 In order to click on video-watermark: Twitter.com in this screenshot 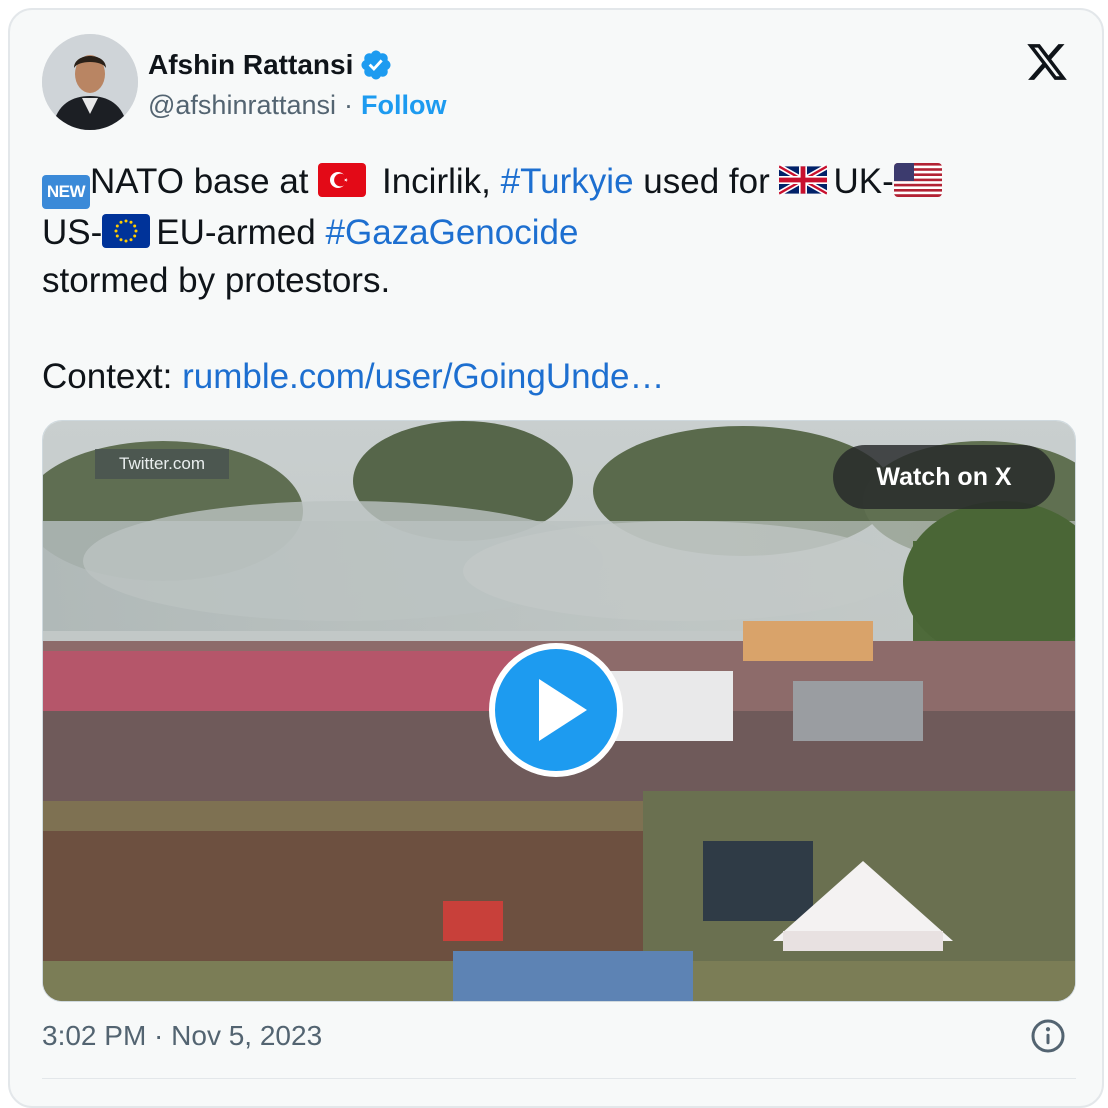, I will do `click(162, 464)`.